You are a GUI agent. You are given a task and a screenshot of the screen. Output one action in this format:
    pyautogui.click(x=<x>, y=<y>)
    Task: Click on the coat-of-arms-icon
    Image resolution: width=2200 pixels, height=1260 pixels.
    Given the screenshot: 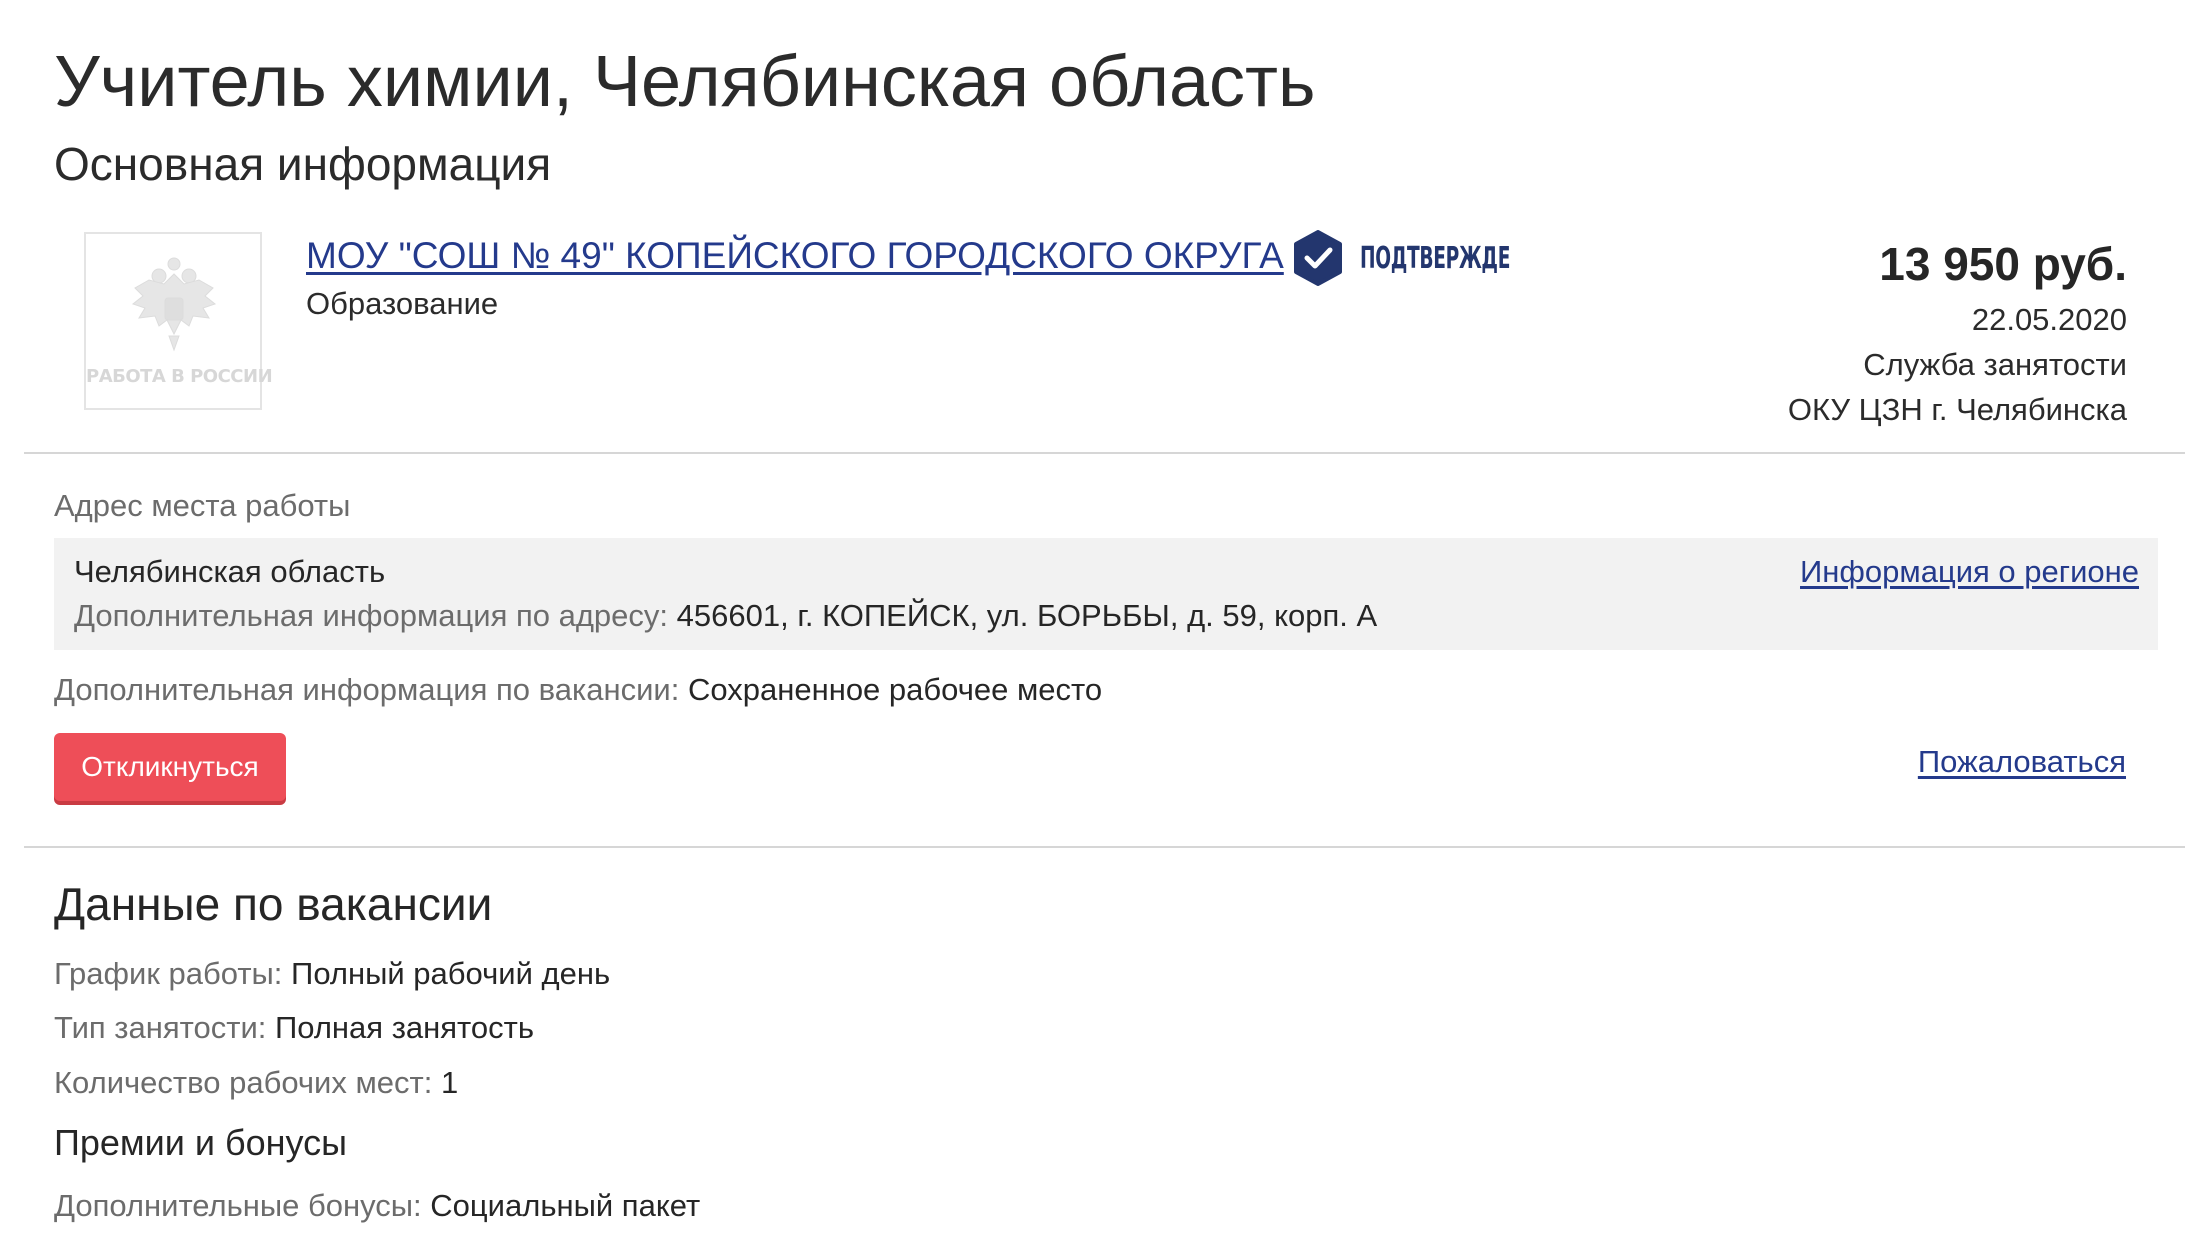 What is the action you would take?
    pyautogui.click(x=174, y=304)
    